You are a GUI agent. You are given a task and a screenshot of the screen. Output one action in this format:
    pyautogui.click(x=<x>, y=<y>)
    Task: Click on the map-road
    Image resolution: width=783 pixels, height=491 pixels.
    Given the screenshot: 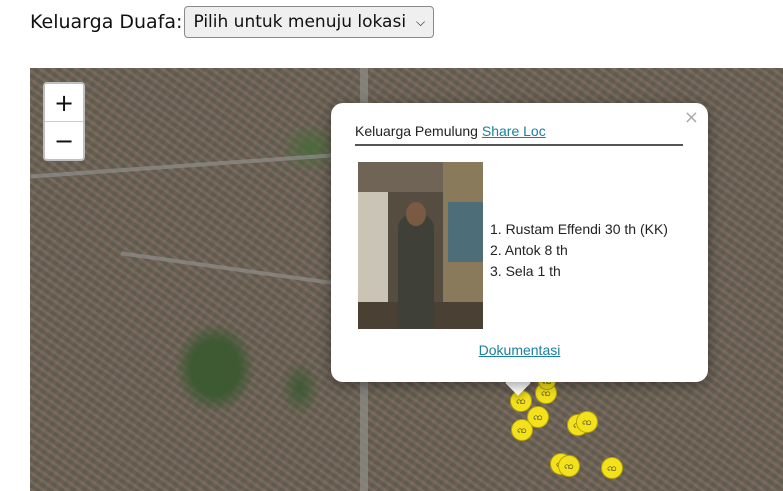 What is the action you would take?
    pyautogui.click(x=240, y=270)
    